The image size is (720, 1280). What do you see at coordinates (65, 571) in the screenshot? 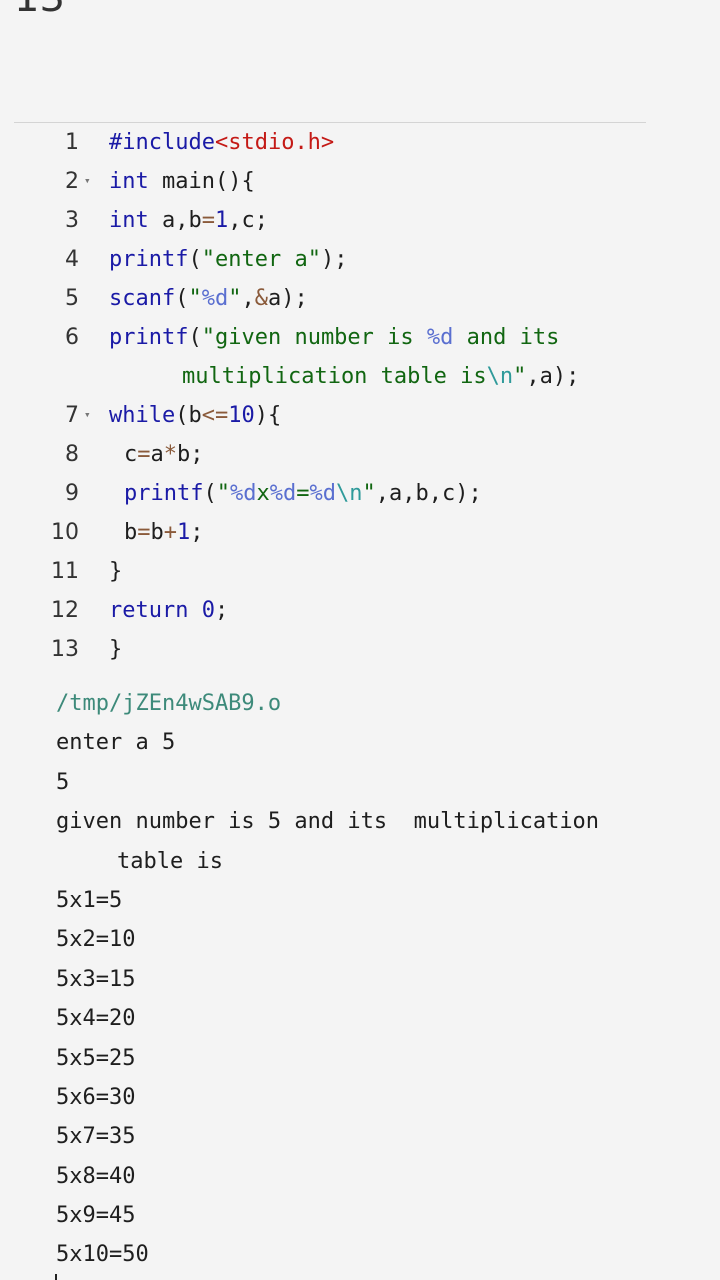
I see `line-number: 11` at bounding box center [65, 571].